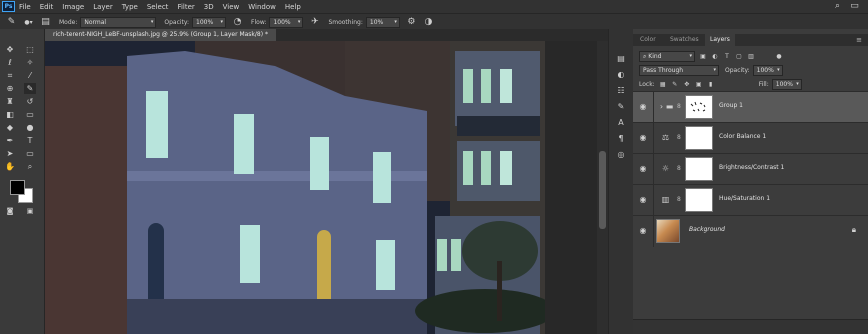 This screenshot has height=334, width=868. I want to click on blur-tool-icon: ◆, so click(10, 127).